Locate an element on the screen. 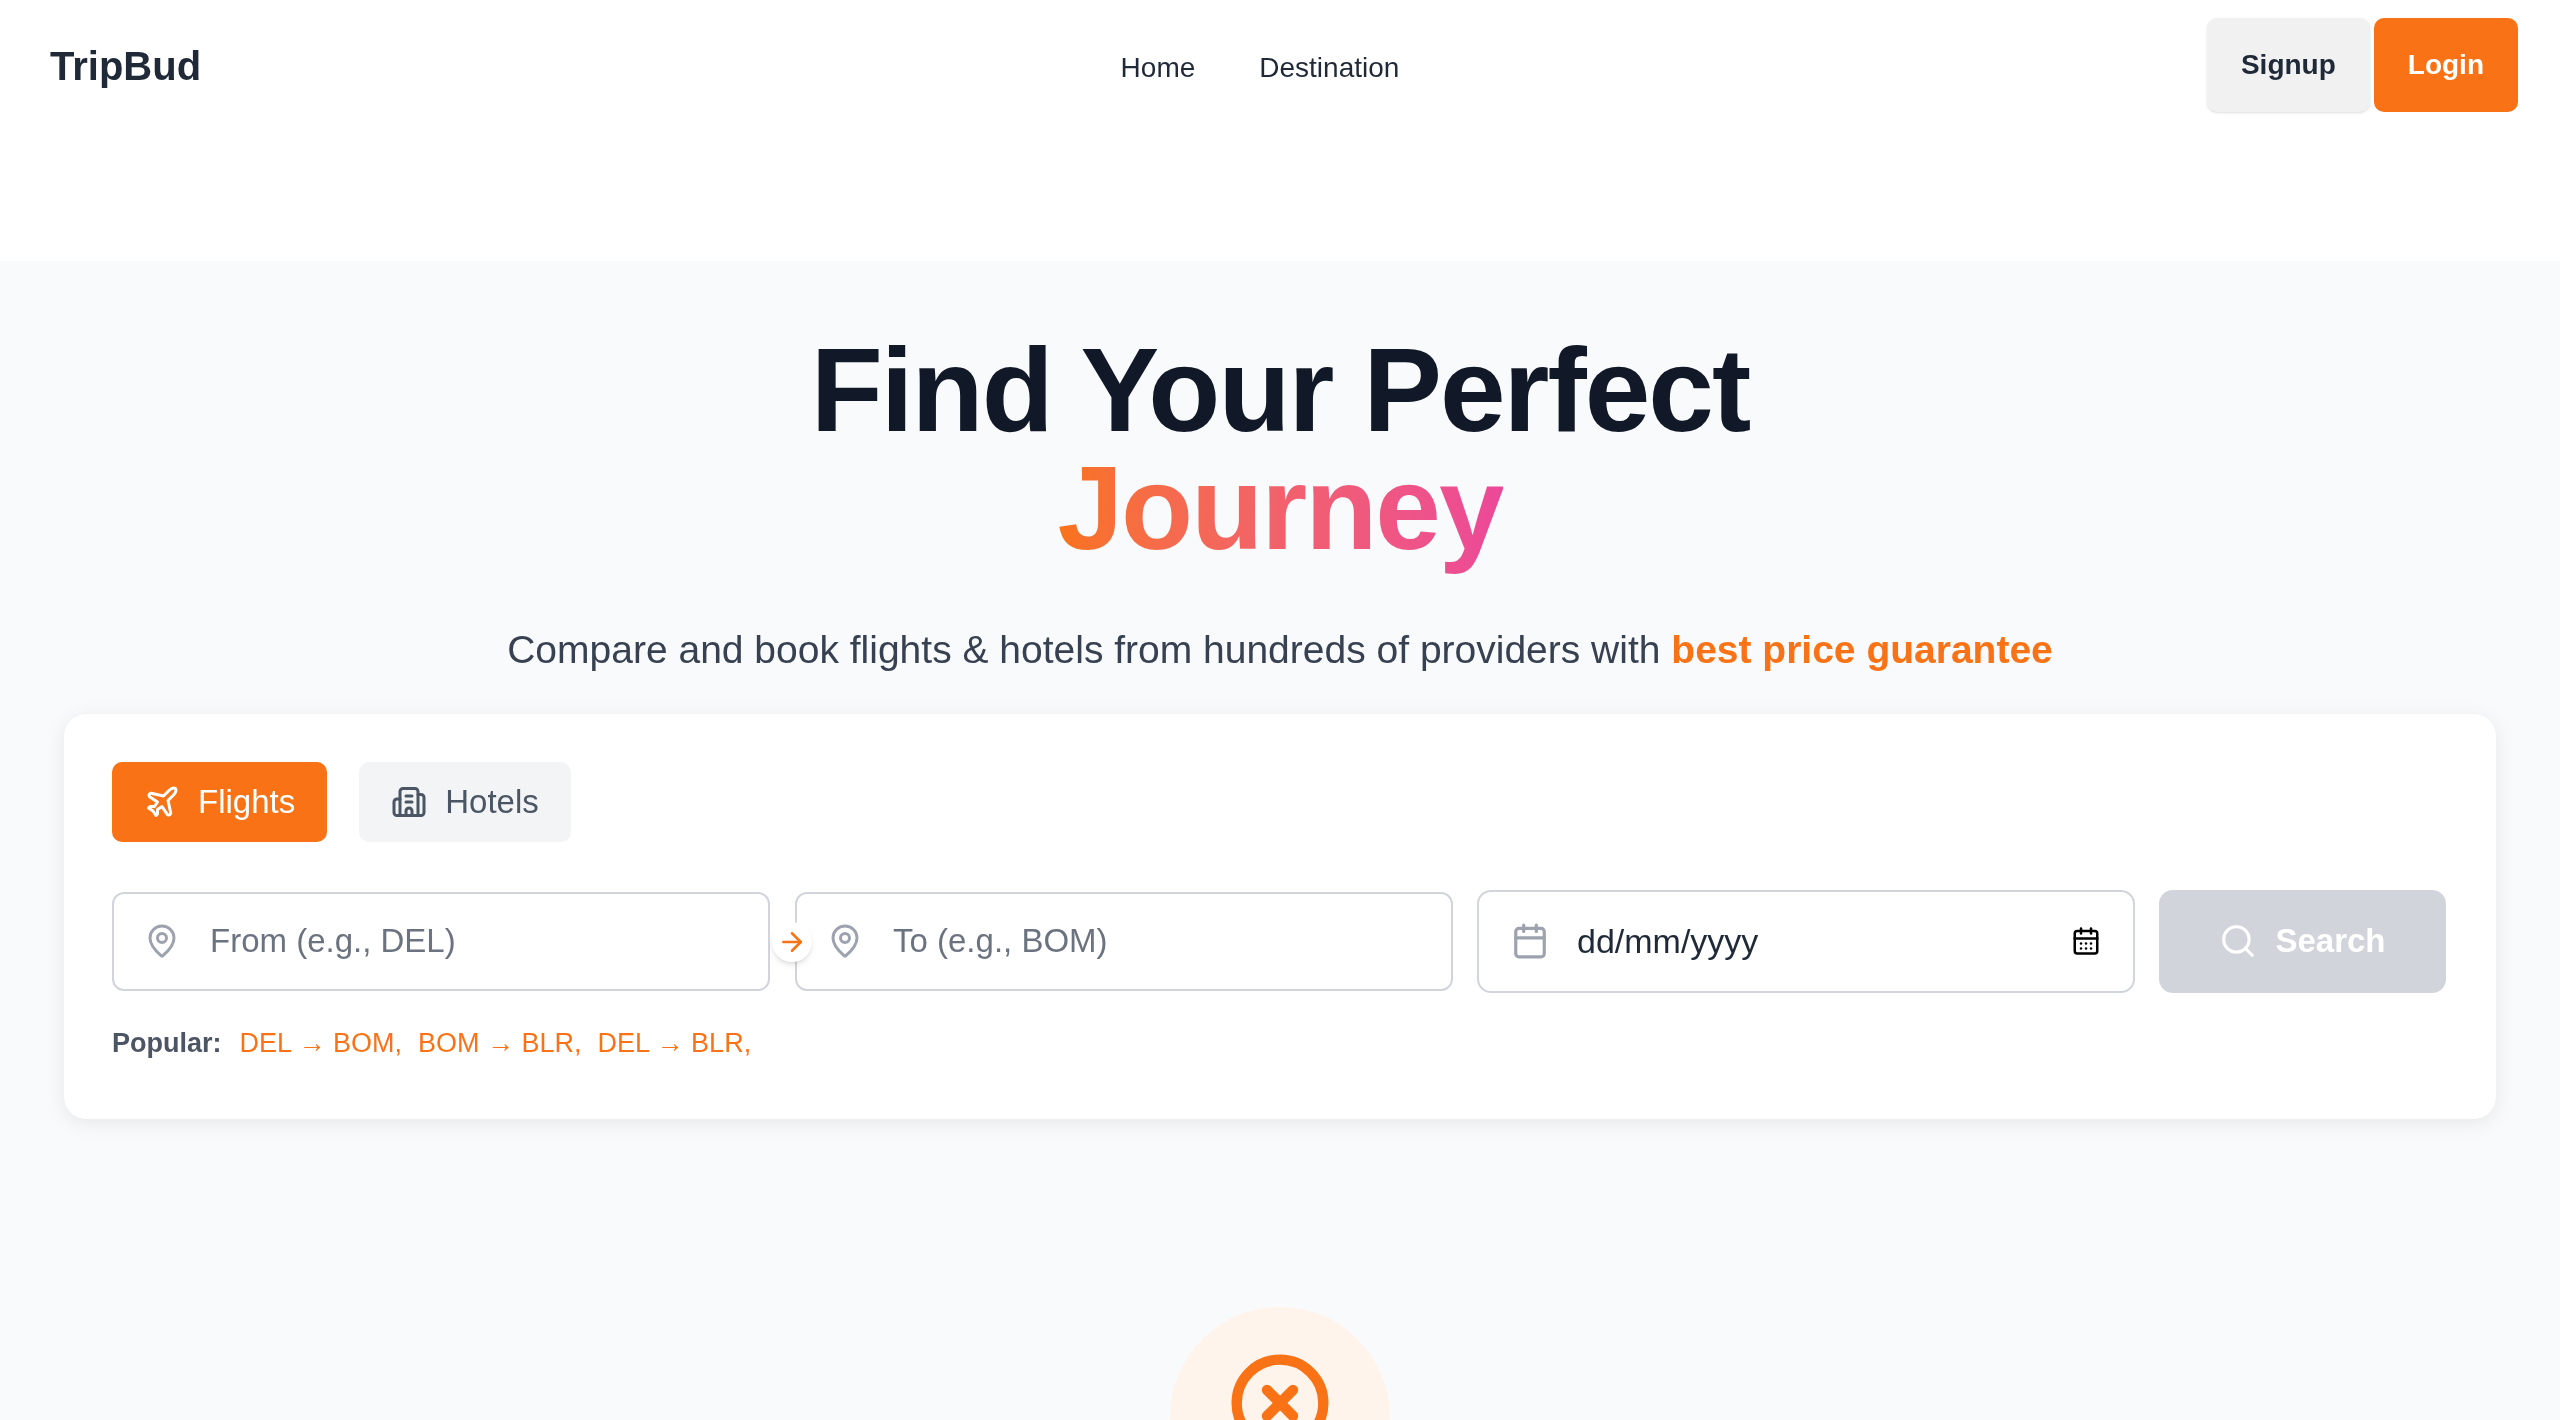 The width and height of the screenshot is (2560, 1420). swap-button is located at coordinates (792, 941).